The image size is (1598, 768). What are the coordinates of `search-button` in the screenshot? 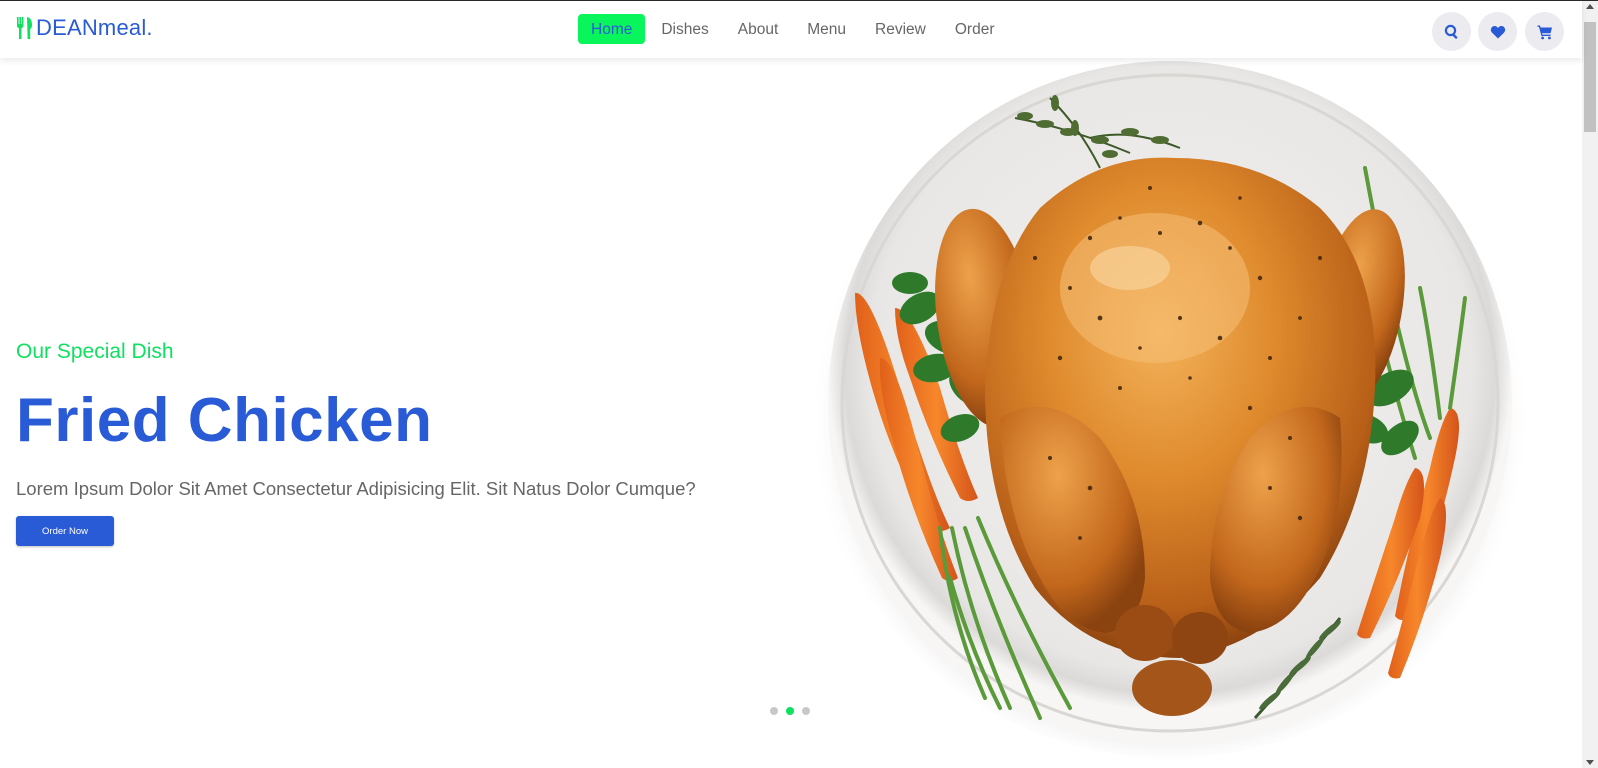 It's located at (1451, 31).